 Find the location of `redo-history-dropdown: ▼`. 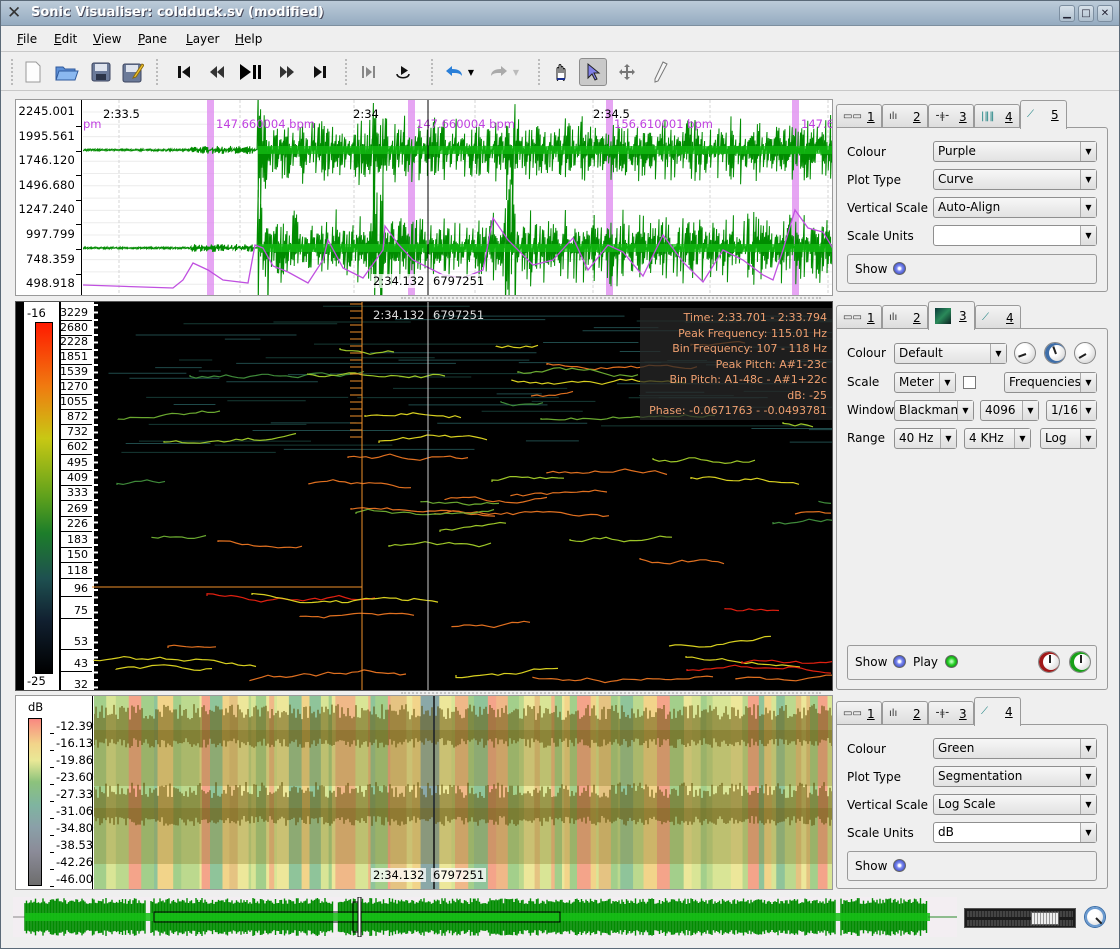

redo-history-dropdown: ▼ is located at coordinates (516, 72).